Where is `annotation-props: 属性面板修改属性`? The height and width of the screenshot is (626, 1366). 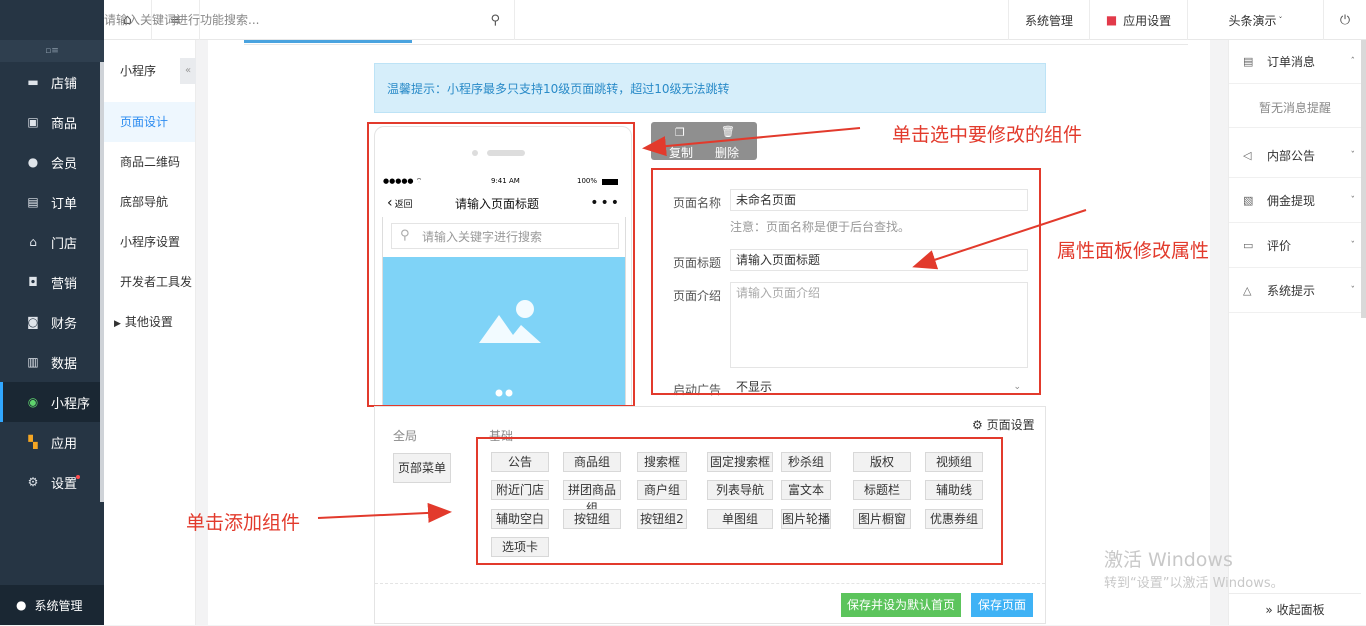 annotation-props: 属性面板修改属性 is located at coordinates (1133, 251).